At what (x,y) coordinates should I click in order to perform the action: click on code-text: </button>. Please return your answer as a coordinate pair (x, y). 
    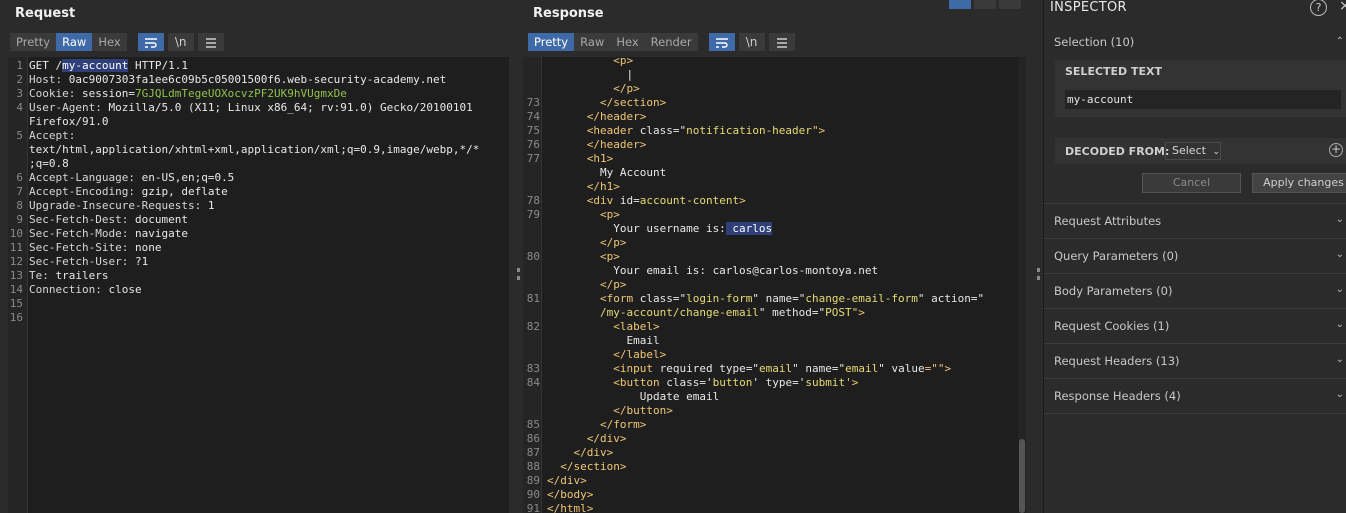
    Looking at the image, I should click on (610, 410).